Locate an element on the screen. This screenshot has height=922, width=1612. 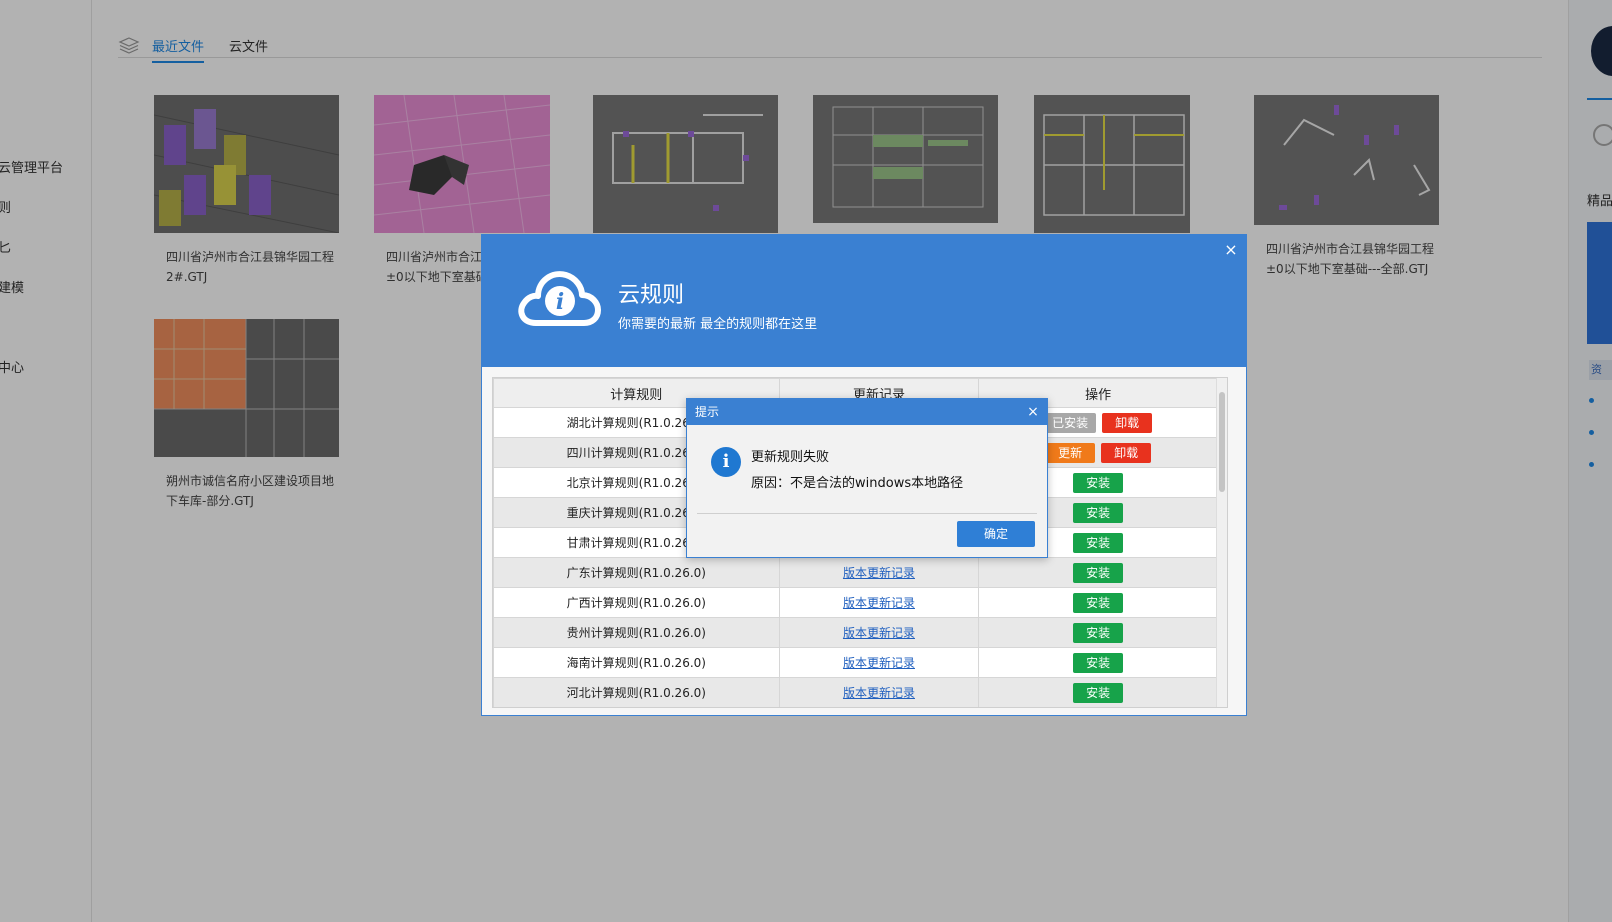
table-row: 广东计算规则(R1.0.26.0) 版本更新记录 安装 is located at coordinates (855, 572).